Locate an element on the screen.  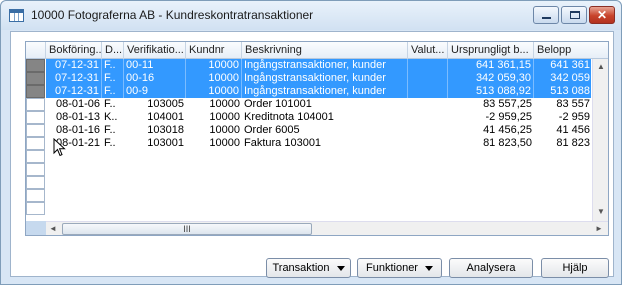
col-header-belopp: Belopp is located at coordinates (563, 50).